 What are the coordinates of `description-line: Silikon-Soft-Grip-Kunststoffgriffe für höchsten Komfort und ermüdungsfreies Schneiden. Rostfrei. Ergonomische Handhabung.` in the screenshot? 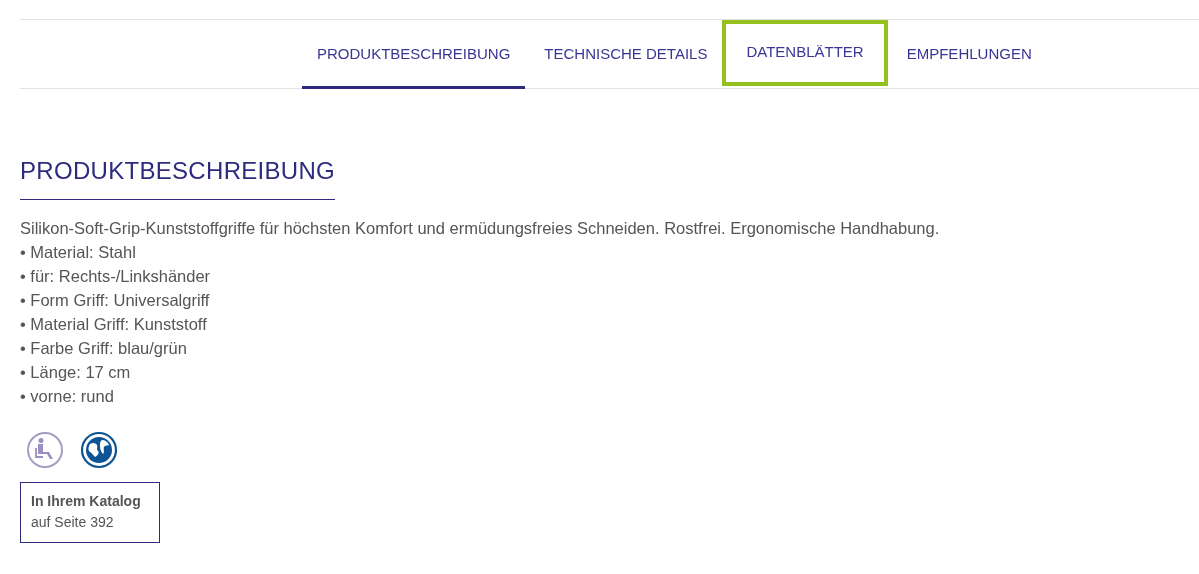 It's located at (480, 228).